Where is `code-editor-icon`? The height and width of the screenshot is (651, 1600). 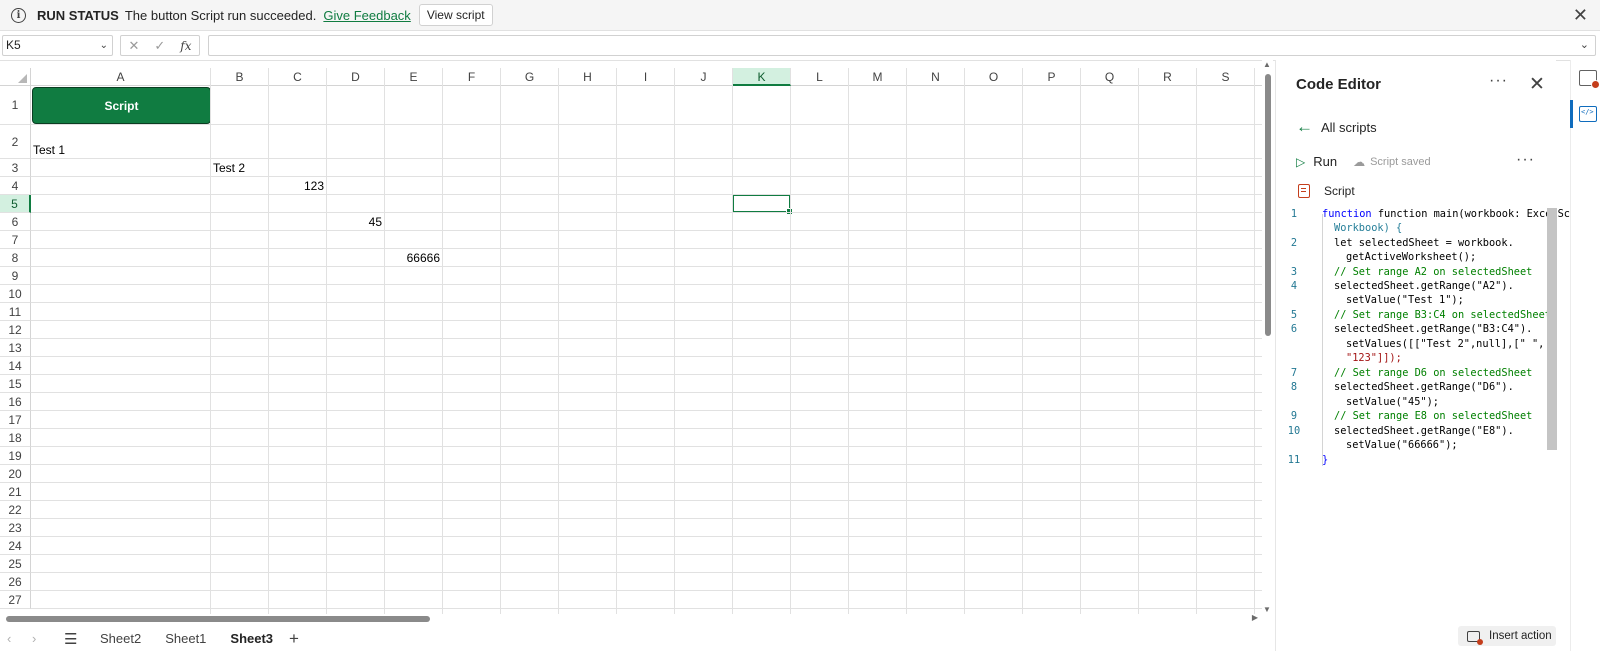 code-editor-icon is located at coordinates (1588, 114).